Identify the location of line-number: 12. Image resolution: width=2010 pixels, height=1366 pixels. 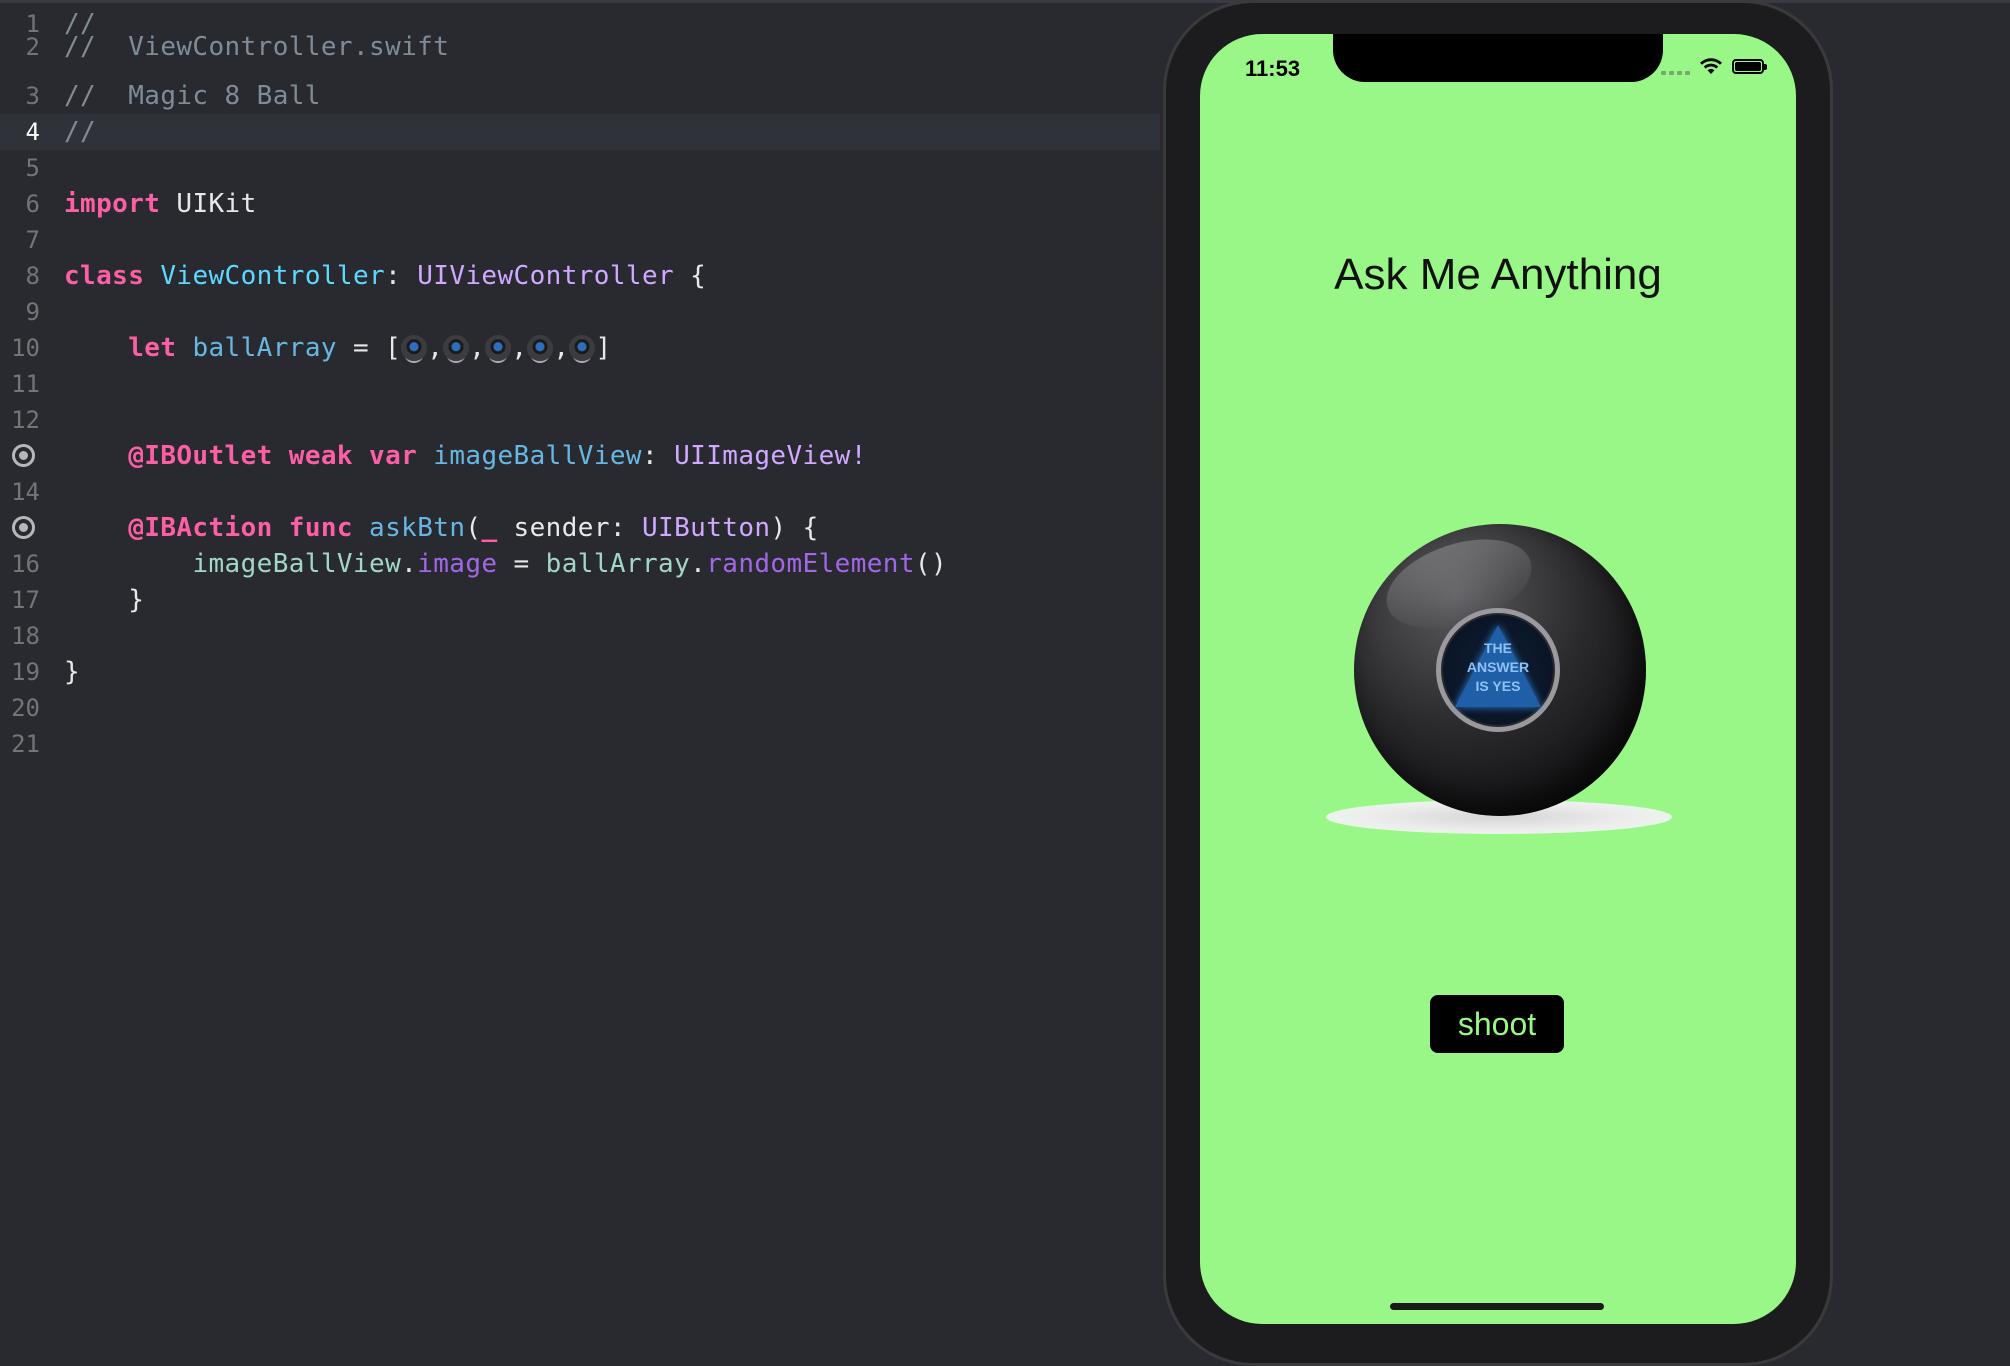
(32, 420).